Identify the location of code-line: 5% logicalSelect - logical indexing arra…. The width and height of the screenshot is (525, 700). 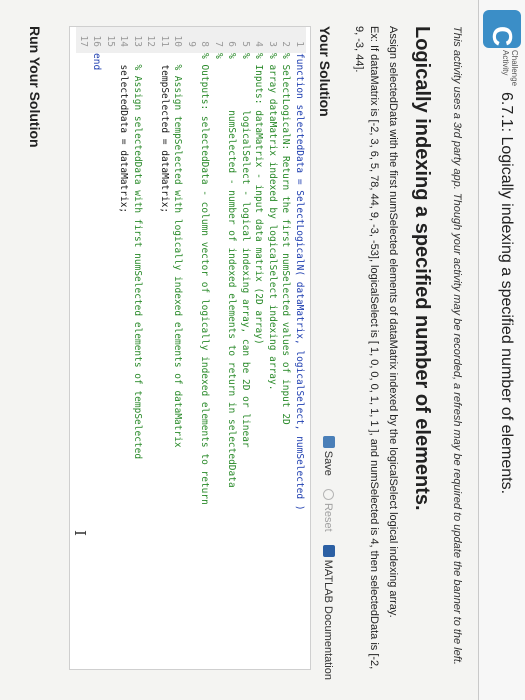
(245, 348).